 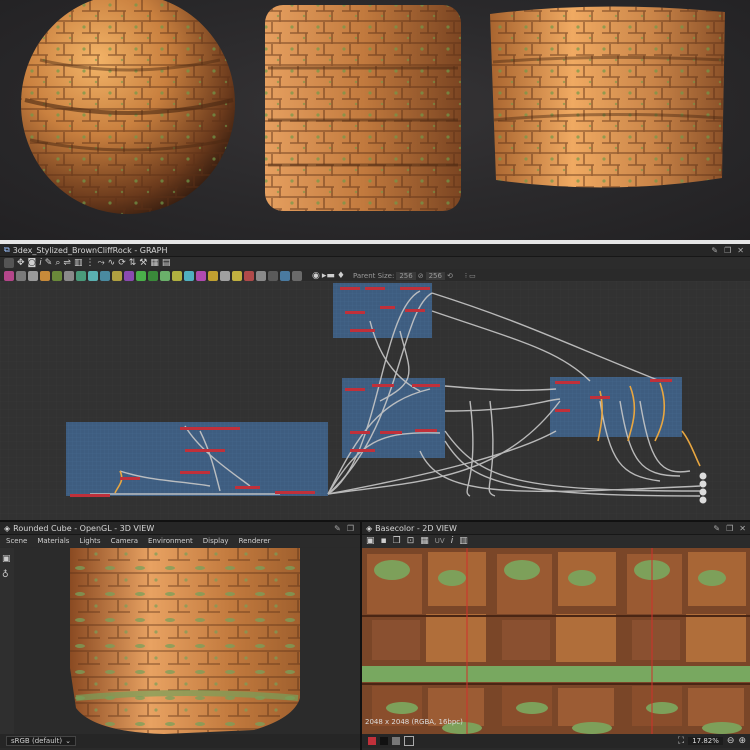 What do you see at coordinates (450, 276) in the screenshot?
I see `reset-icon: ⟲` at bounding box center [450, 276].